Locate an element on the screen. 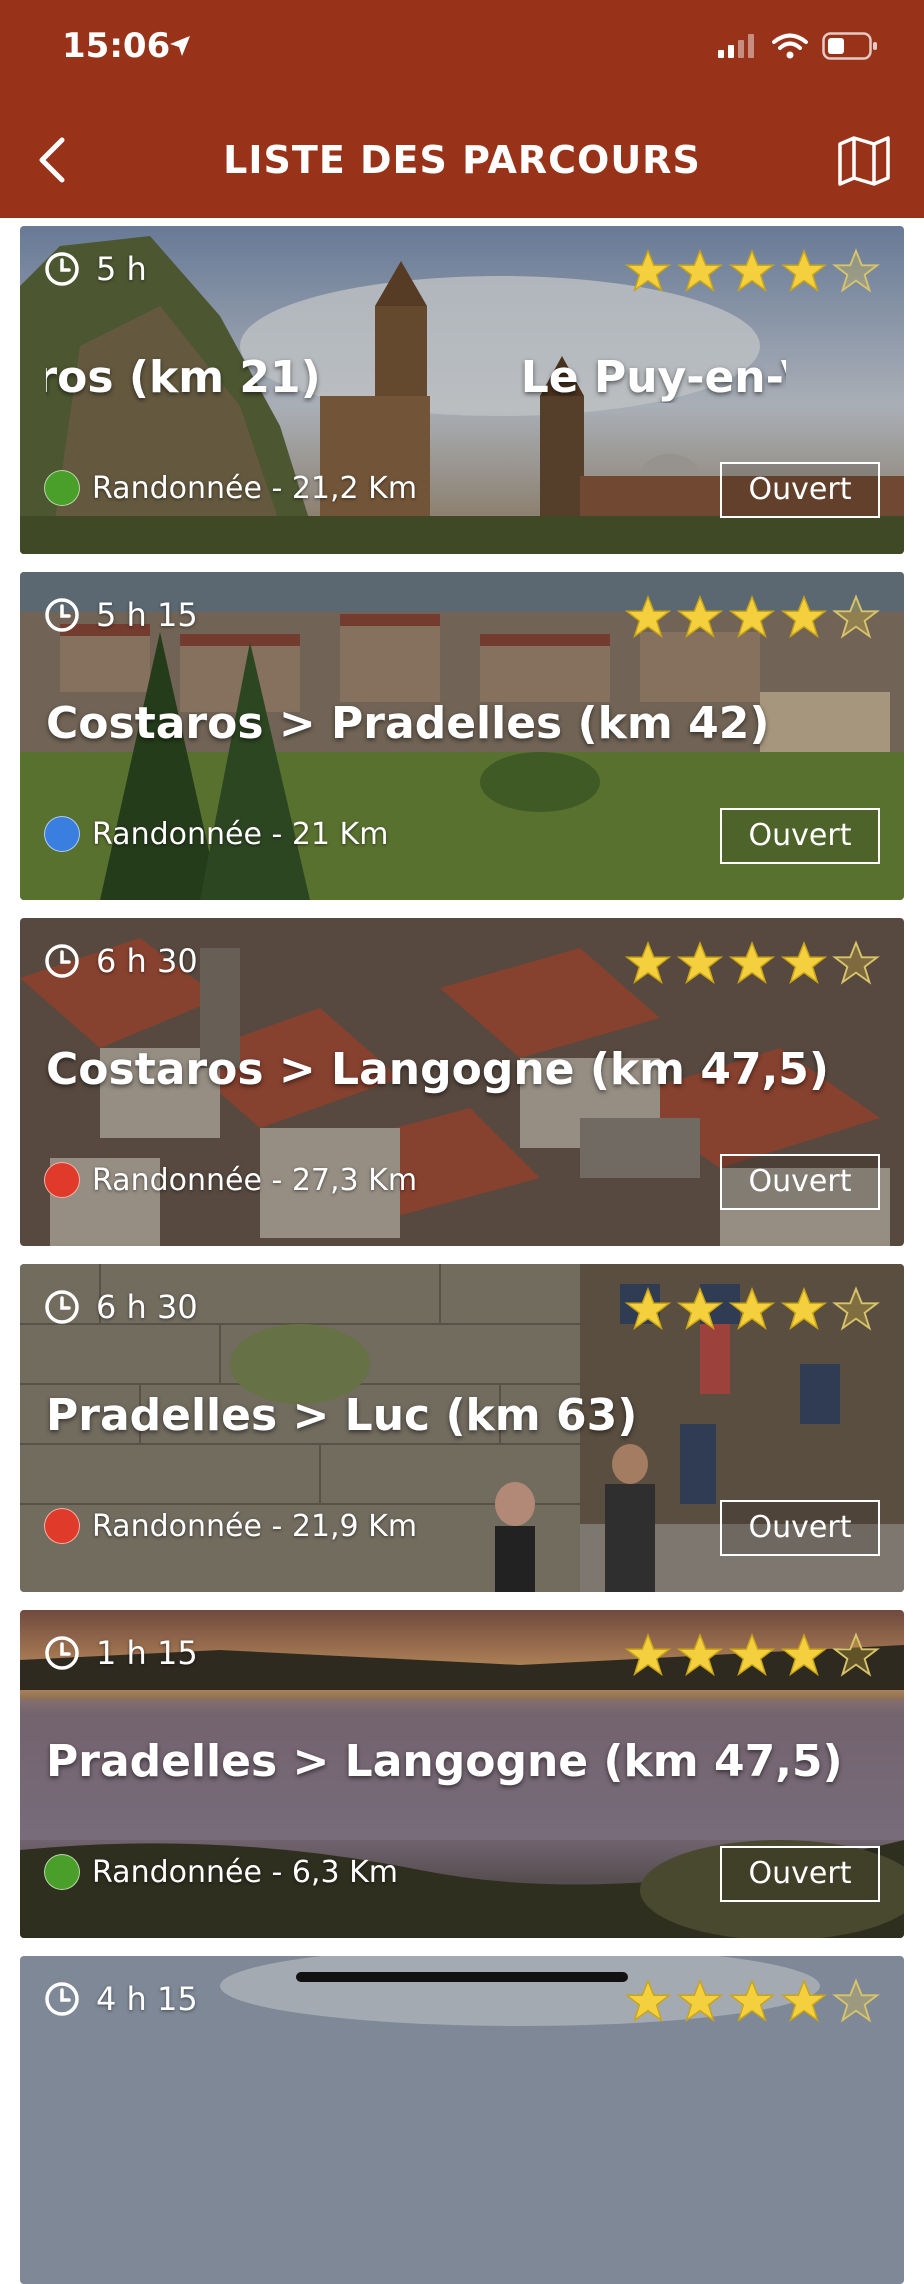 The width and height of the screenshot is (924, 2284). route-title: Costaros (km 21)Le Puy-en-Velay is located at coordinates (416, 377).